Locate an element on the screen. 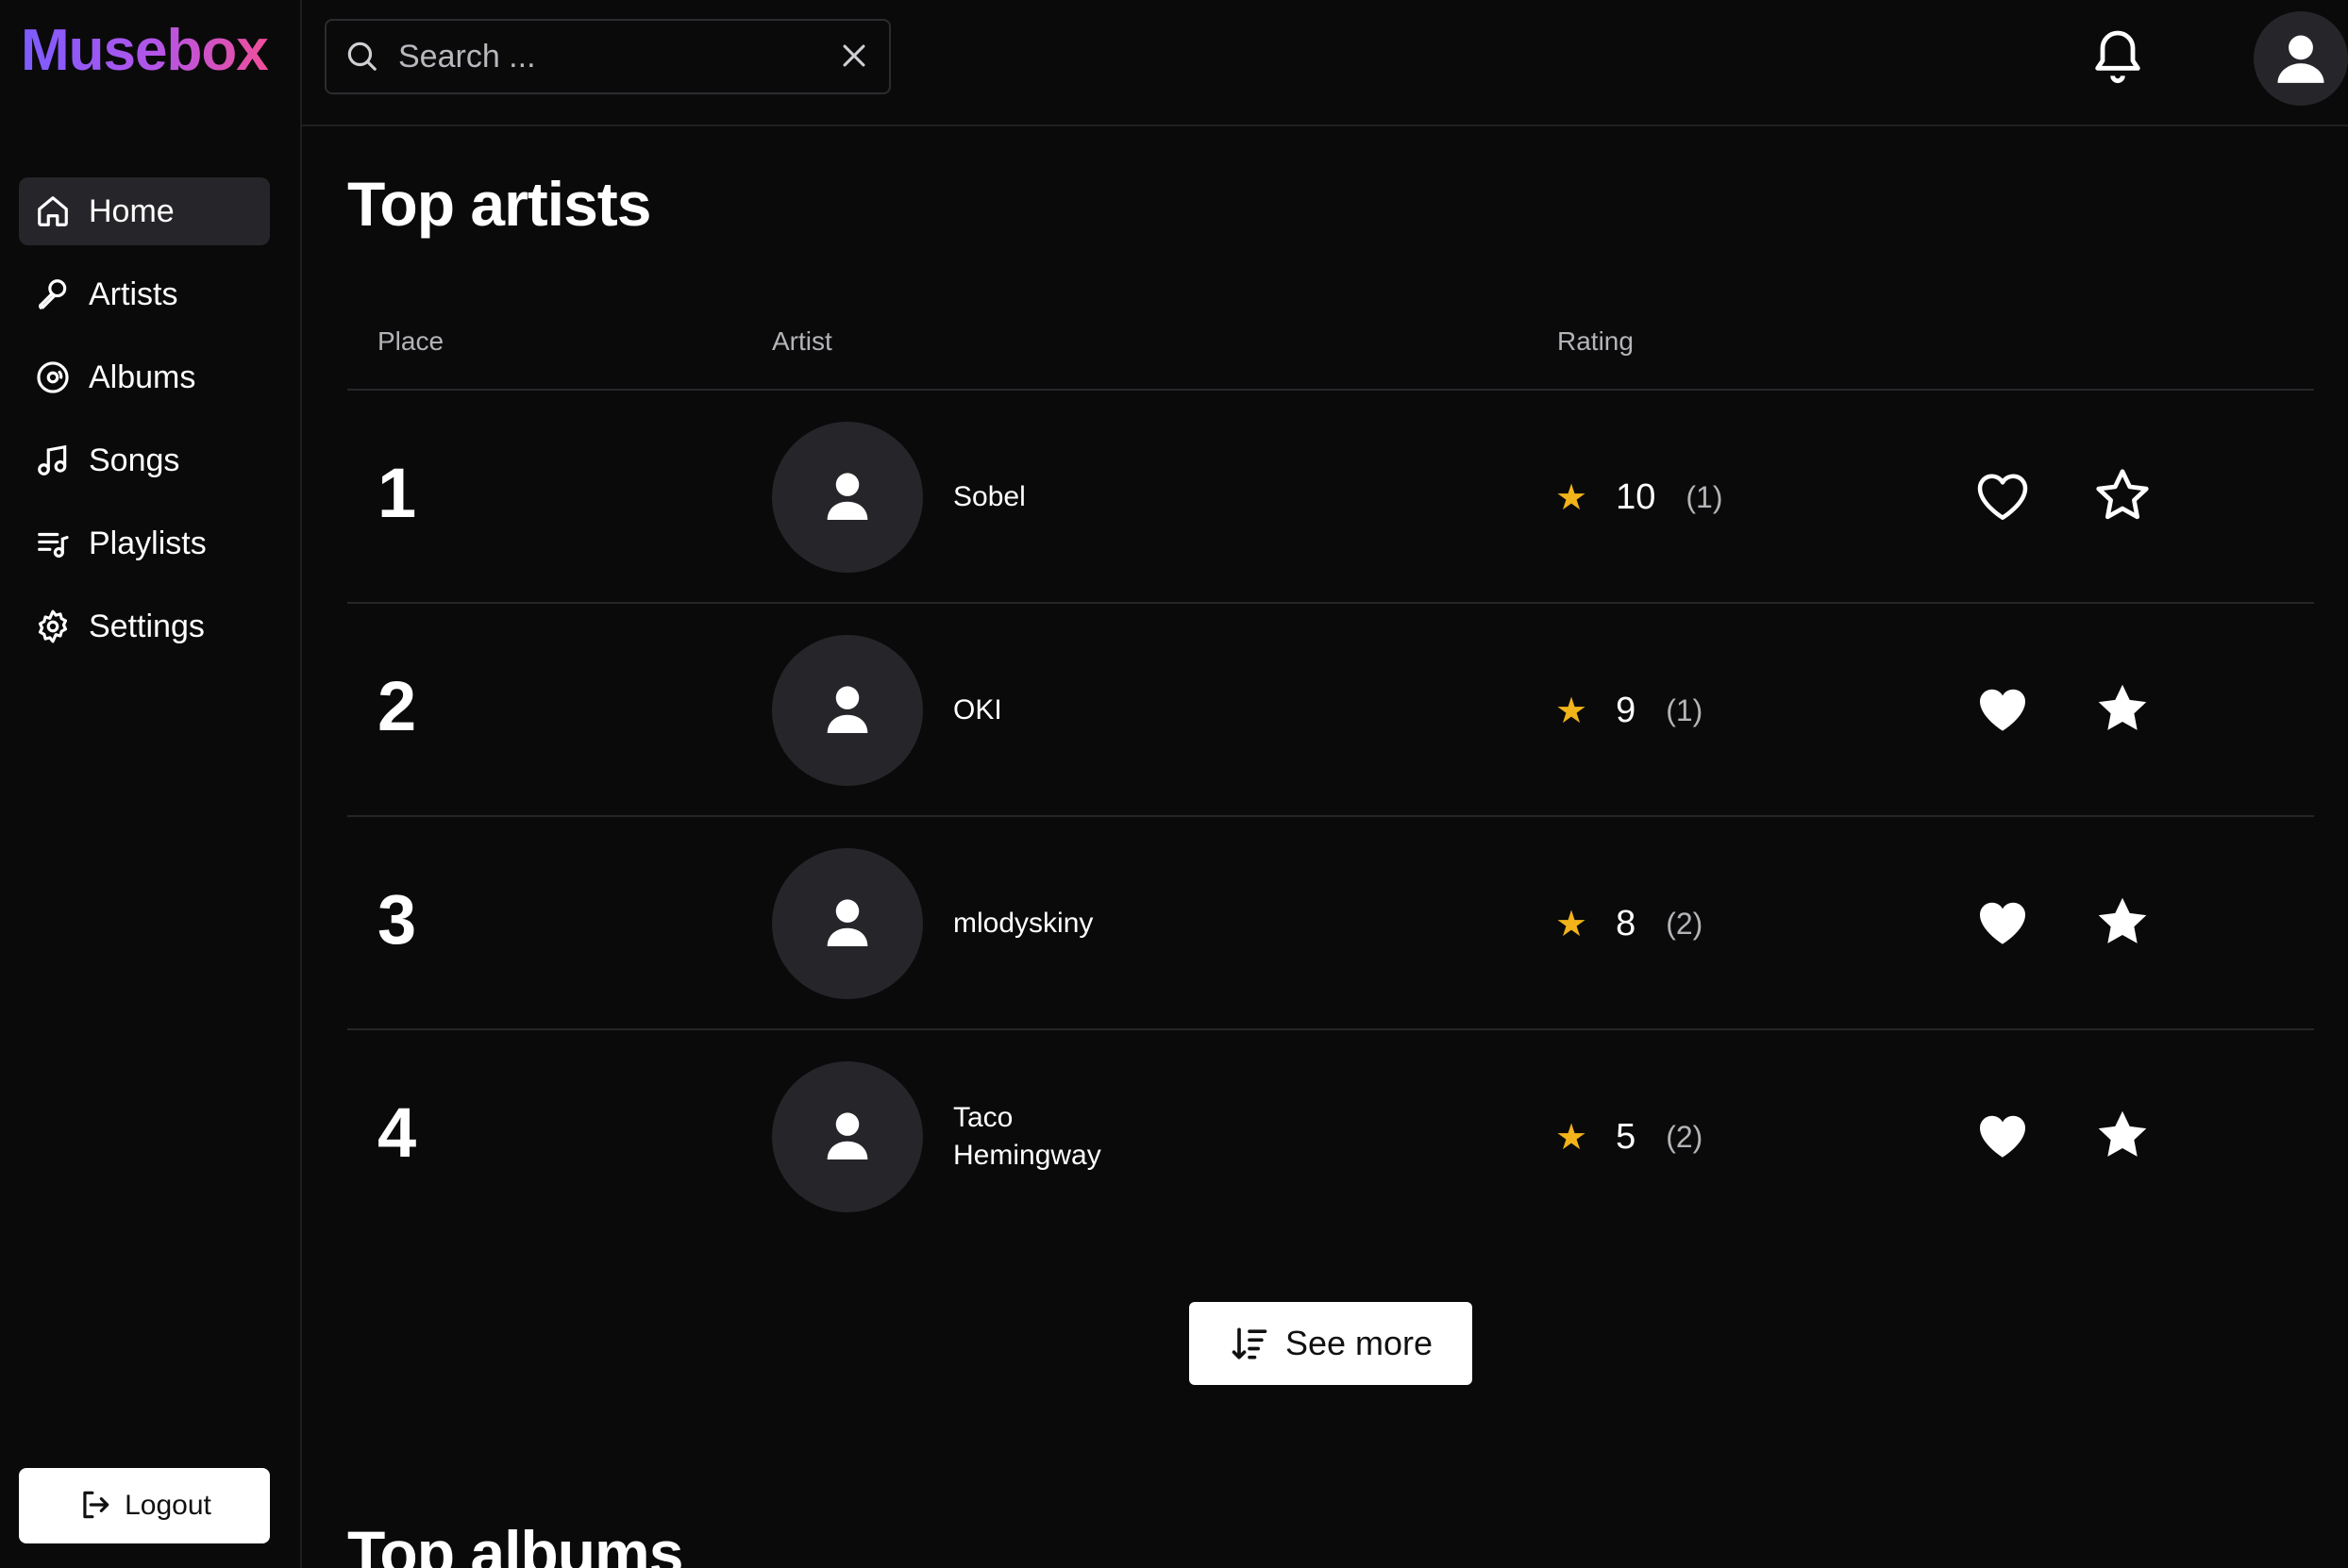 The image size is (2348, 1568). logout-button: Logout is located at coordinates (144, 1505).